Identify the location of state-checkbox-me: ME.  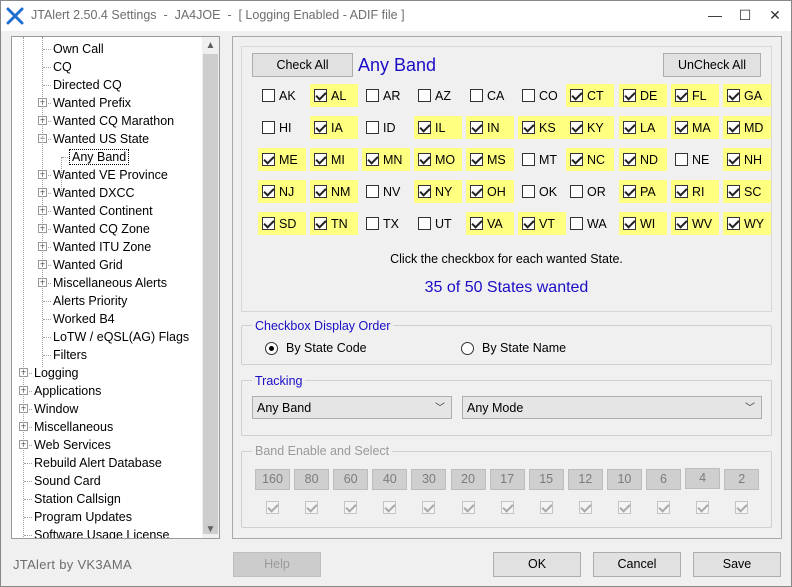
(282, 159).